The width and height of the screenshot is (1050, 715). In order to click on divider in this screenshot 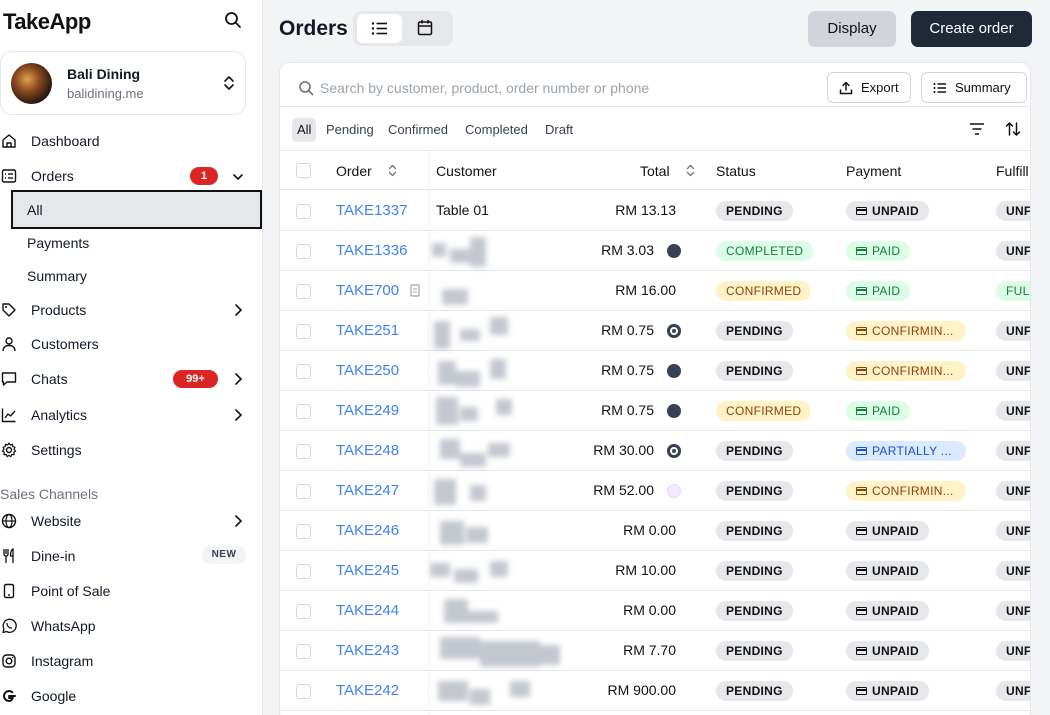, I will do `click(655, 106)`.